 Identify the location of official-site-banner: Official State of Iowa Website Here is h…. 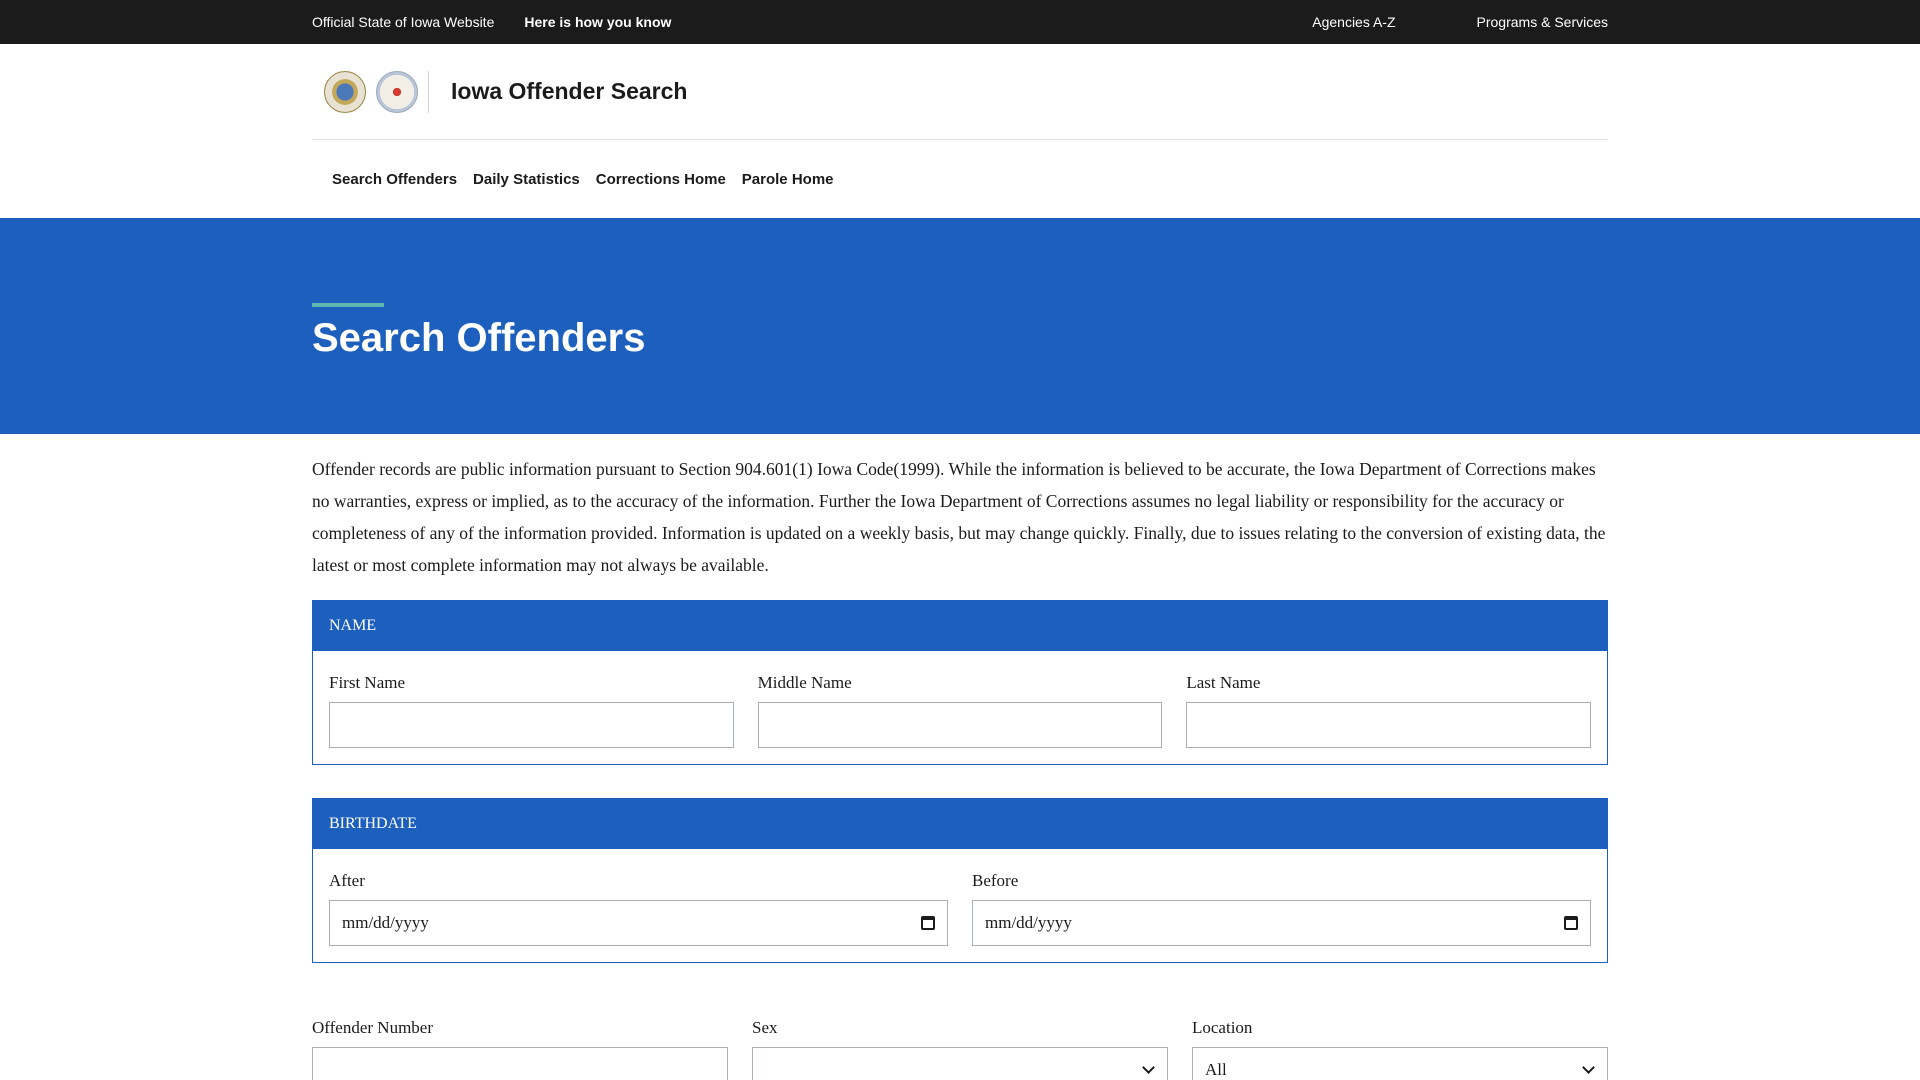
(960, 22).